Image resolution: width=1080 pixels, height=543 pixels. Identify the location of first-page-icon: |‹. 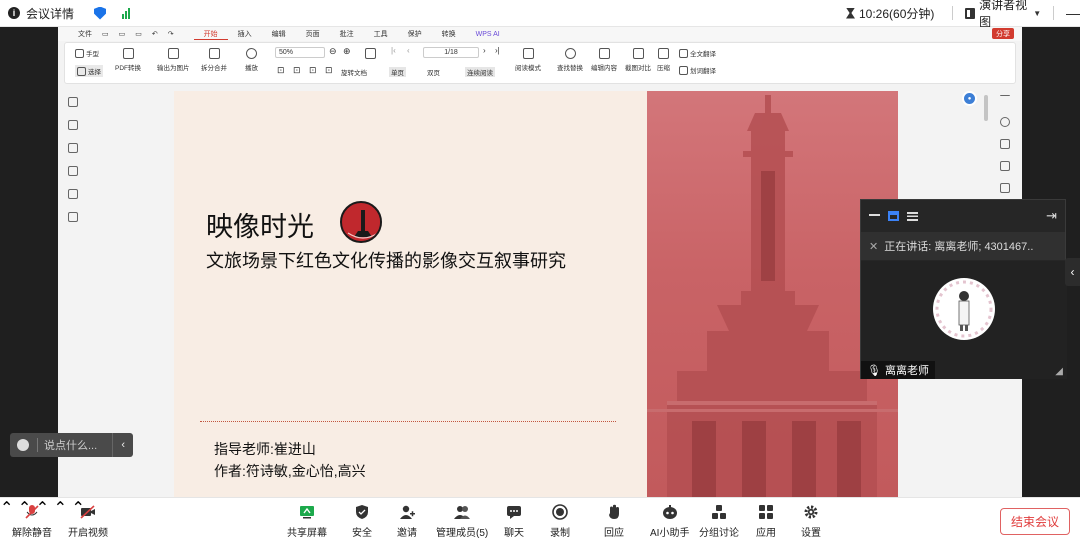
(393, 50).